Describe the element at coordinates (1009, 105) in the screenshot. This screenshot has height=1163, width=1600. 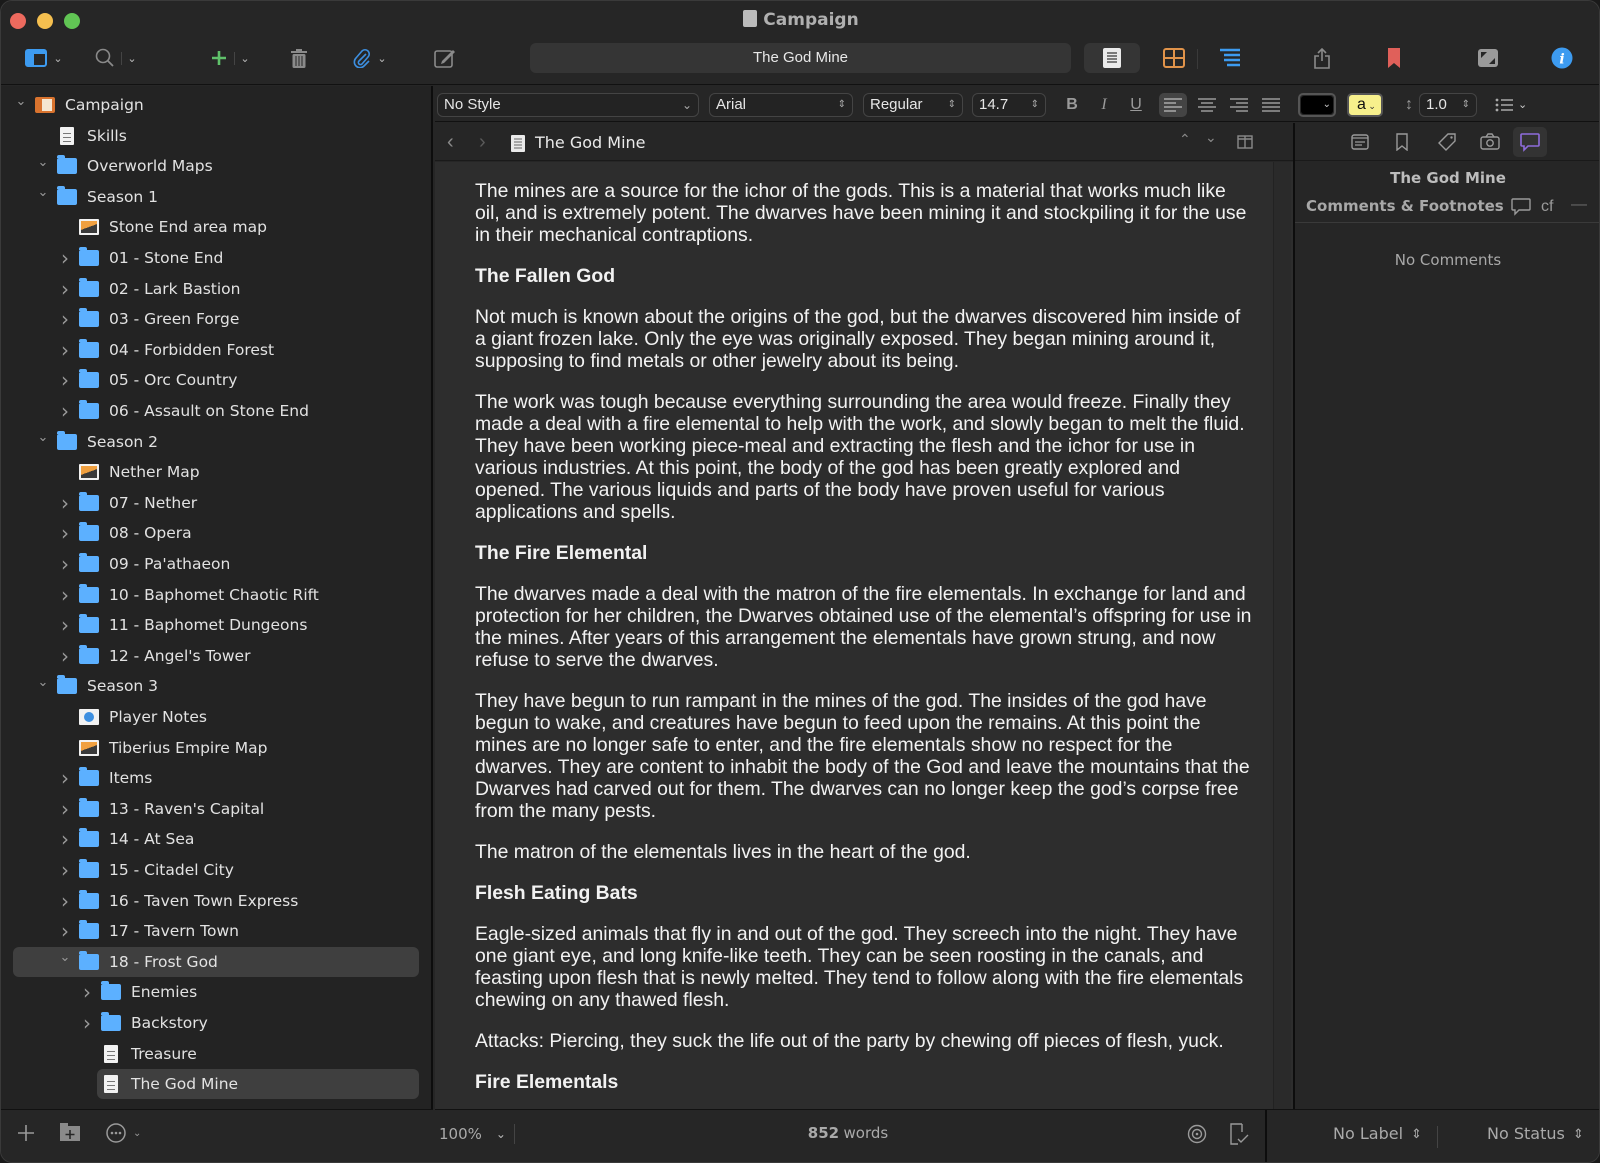
I see `font-size-field: 14.7 ⇕` at that location.